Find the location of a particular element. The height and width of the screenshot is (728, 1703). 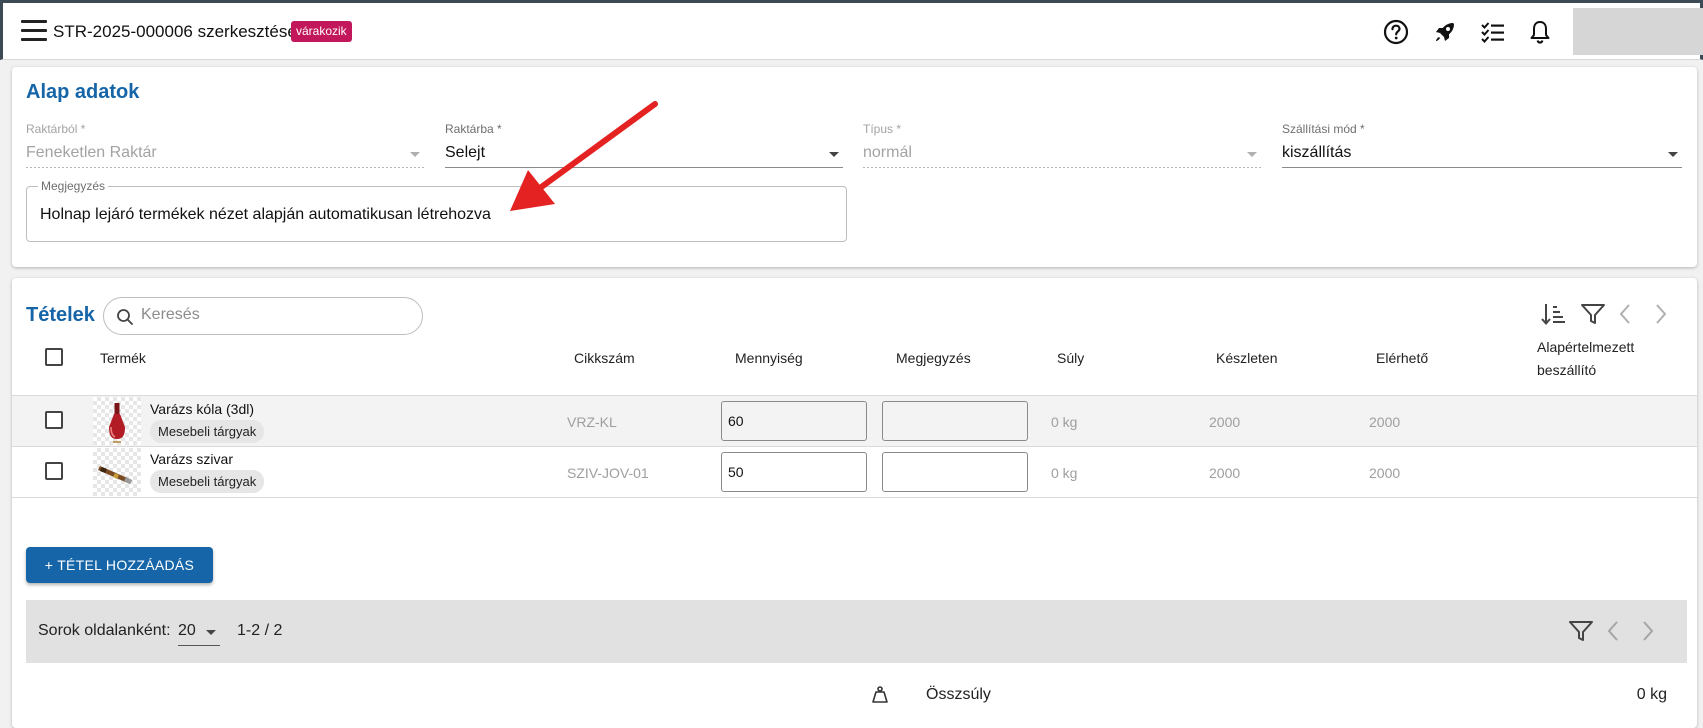

from-warehouse-select: Raktárból * Feneketlen Raktár is located at coordinates (225, 145).